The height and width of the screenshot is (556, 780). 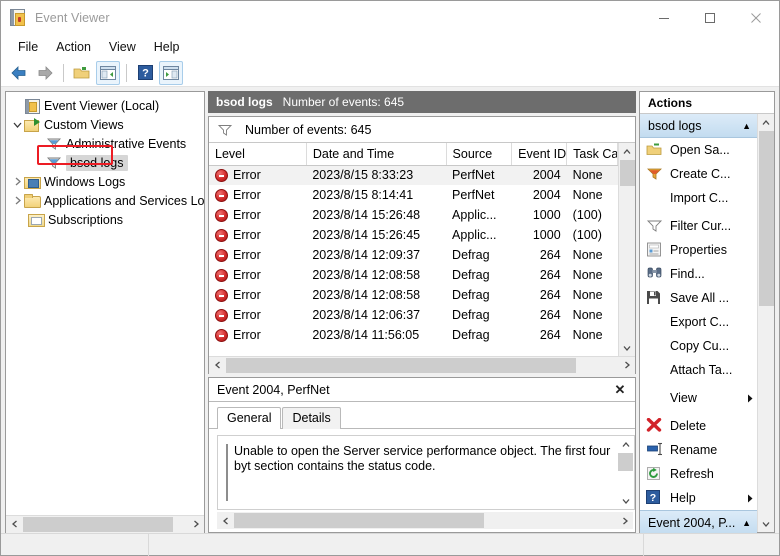 What do you see at coordinates (122, 47) in the screenshot?
I see `menu-item-view: View` at bounding box center [122, 47].